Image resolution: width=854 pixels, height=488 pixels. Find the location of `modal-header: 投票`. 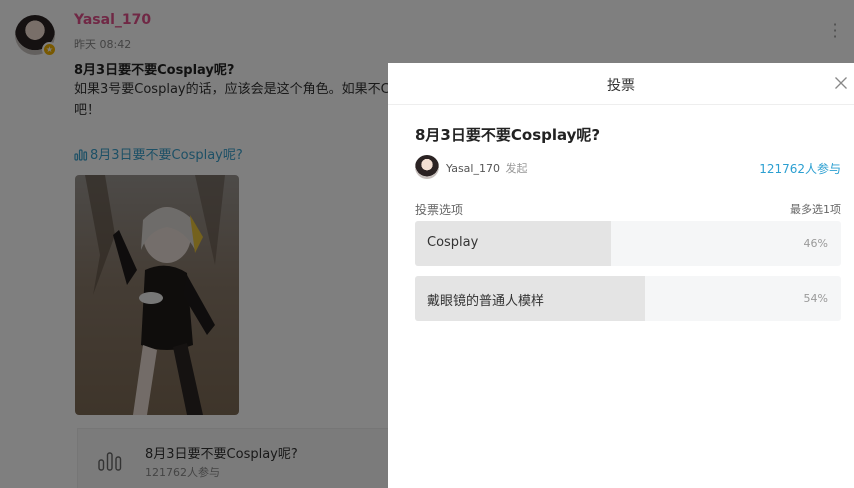

modal-header: 投票 is located at coordinates (621, 84).